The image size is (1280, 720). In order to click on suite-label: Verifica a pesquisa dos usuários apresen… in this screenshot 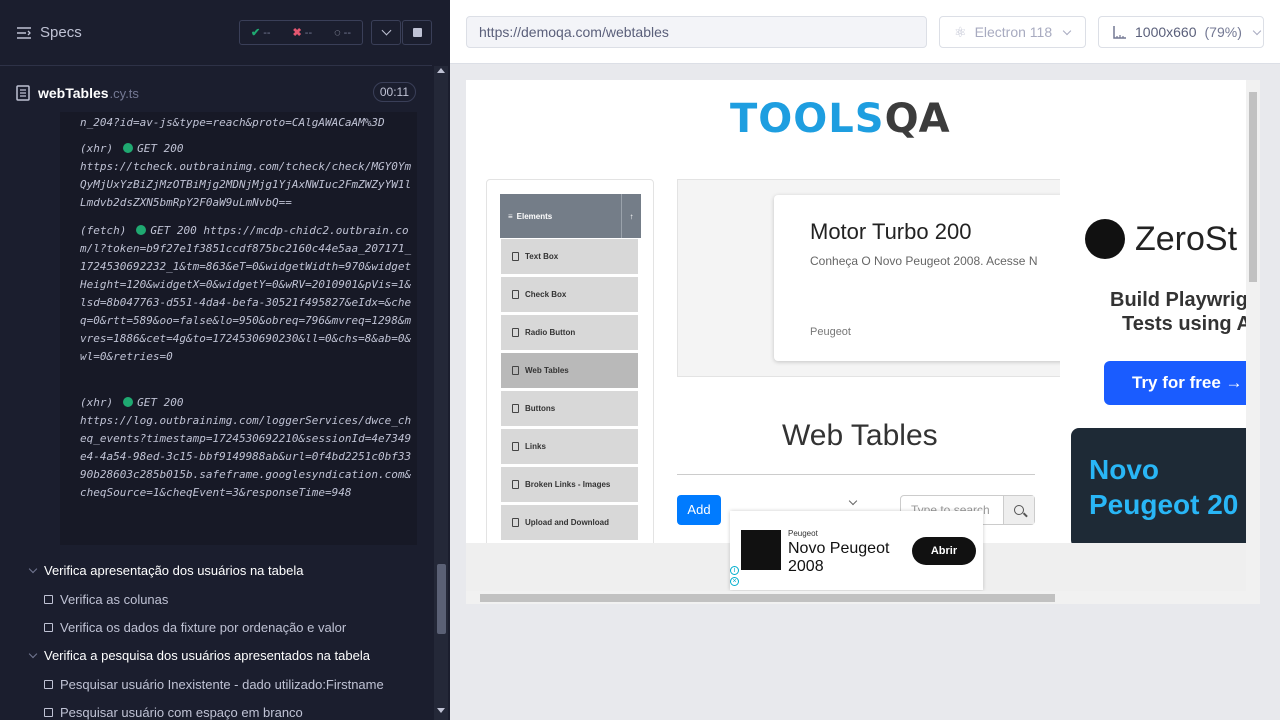, I will do `click(207, 655)`.